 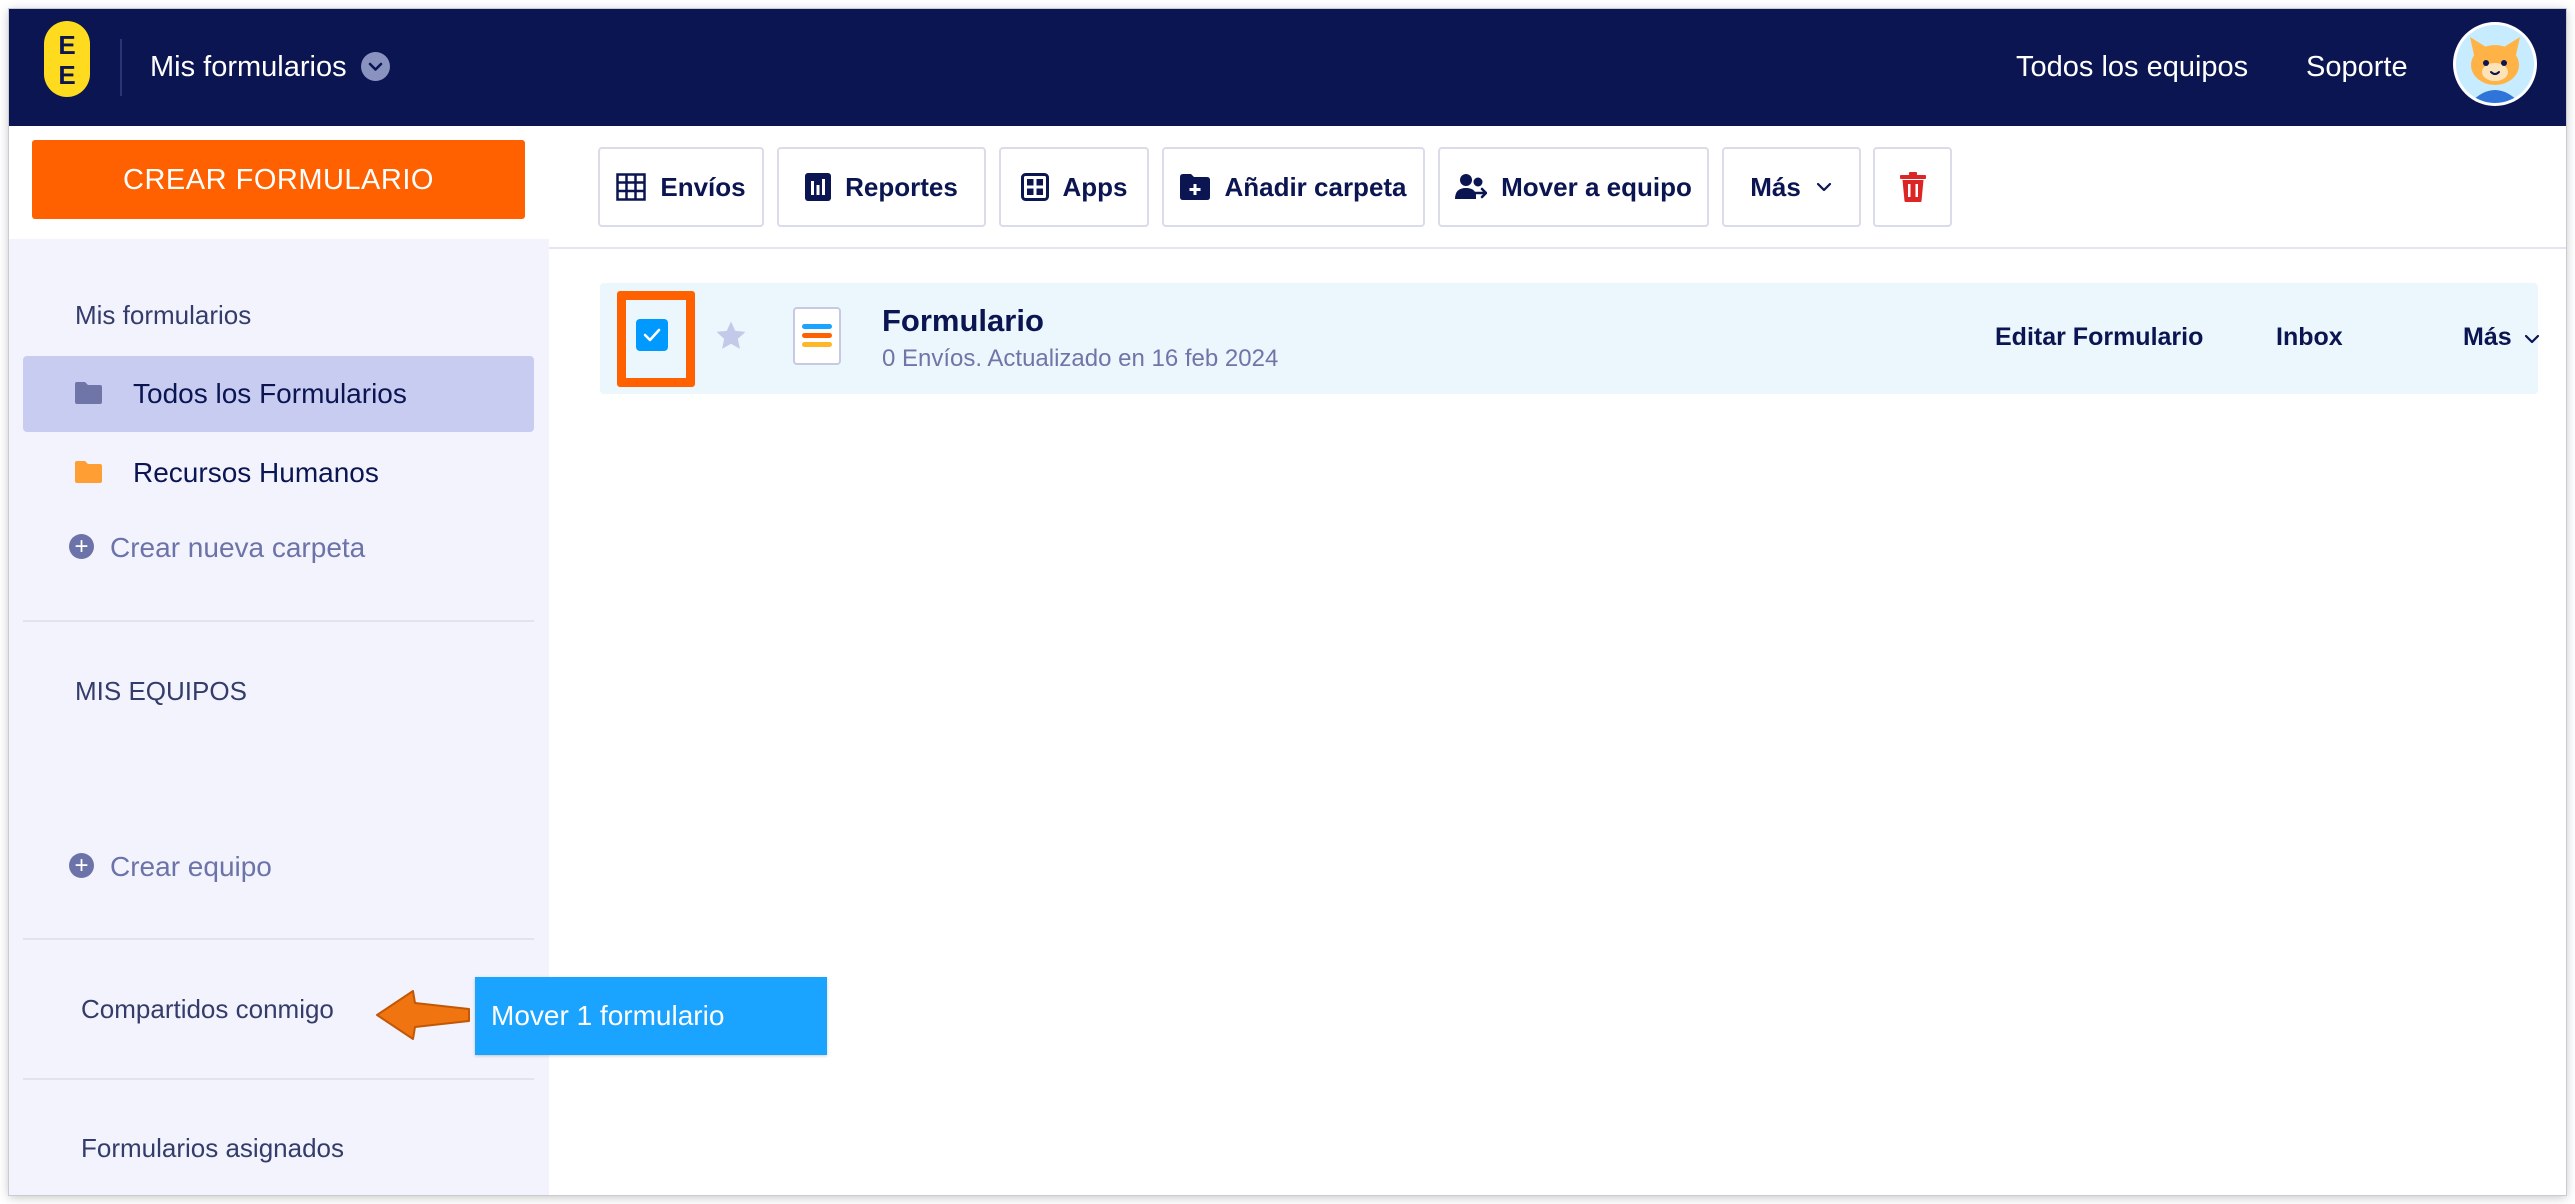 What do you see at coordinates (212, 1148) in the screenshot?
I see `sidebar-item-assigned: Formularios asignados` at bounding box center [212, 1148].